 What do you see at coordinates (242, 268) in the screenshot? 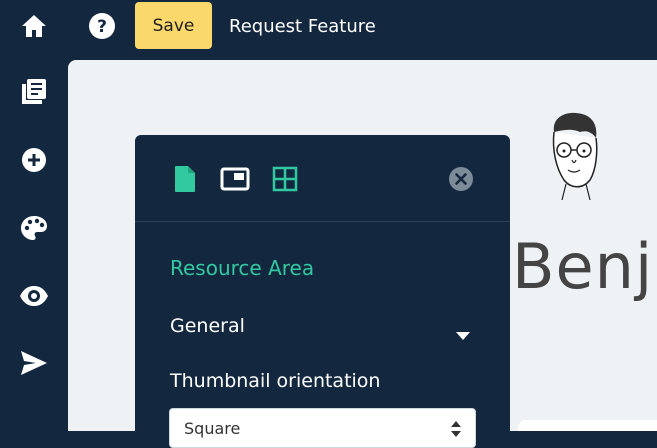
I see `section-title: Resource Area` at bounding box center [242, 268].